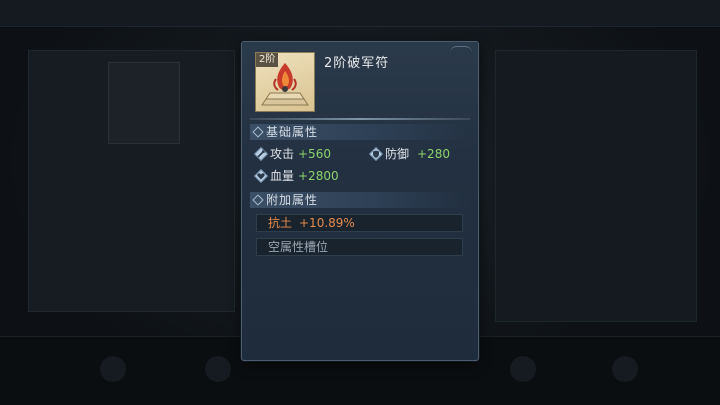 The height and width of the screenshot is (405, 720). What do you see at coordinates (397, 154) in the screenshot?
I see `stat-label: 防御` at bounding box center [397, 154].